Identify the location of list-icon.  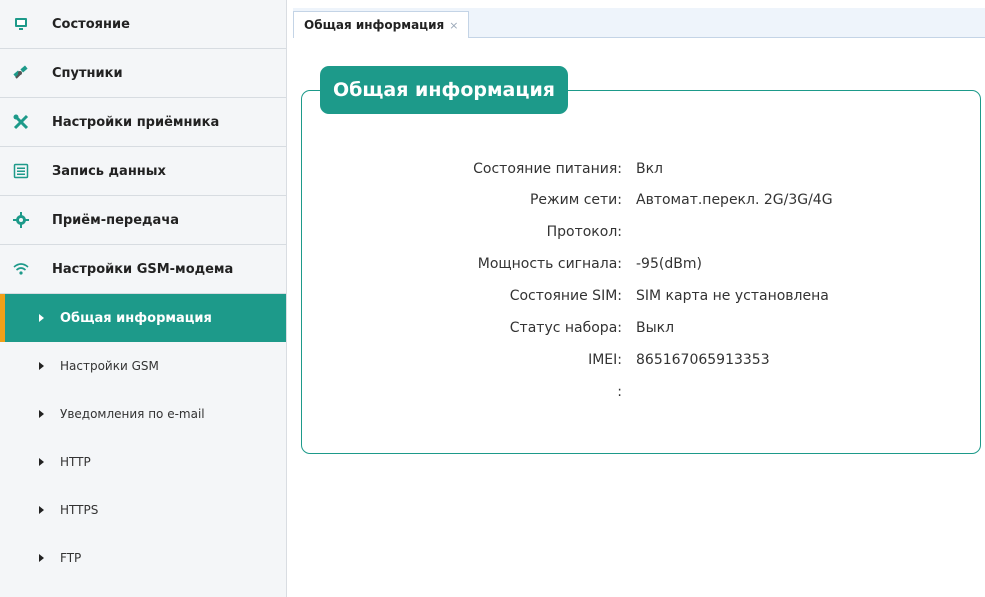
(21, 171).